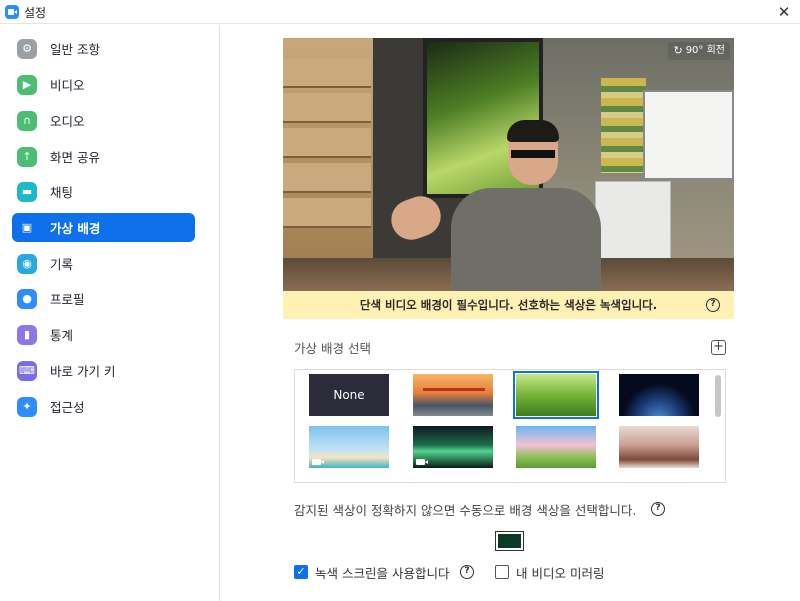 This screenshot has width=800, height=601. What do you see at coordinates (103, 263) in the screenshot?
I see `sidebar-item-recording: ◉ 기록` at bounding box center [103, 263].